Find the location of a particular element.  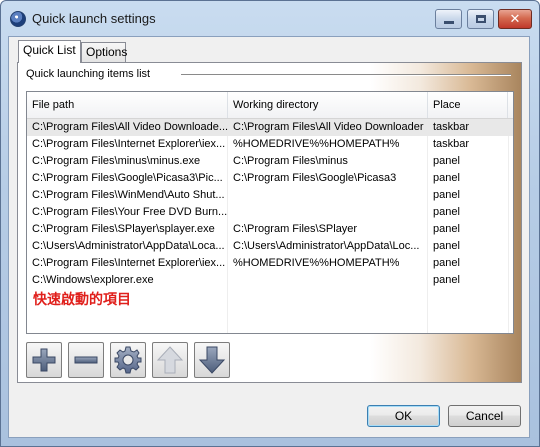

move-down-button is located at coordinates (212, 360).